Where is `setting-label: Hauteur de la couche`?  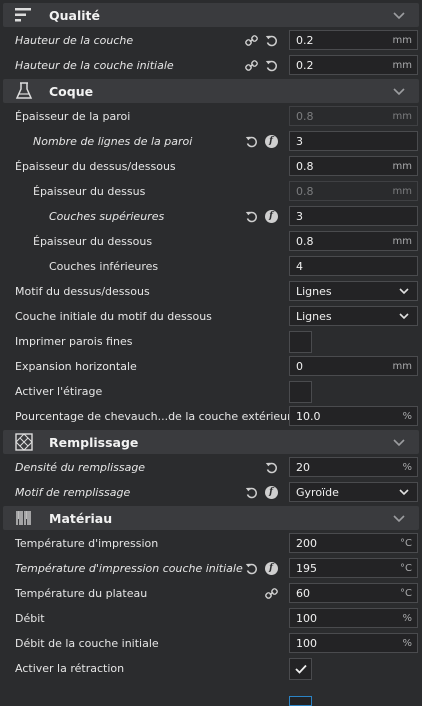 setting-label: Hauteur de la couche is located at coordinates (74, 40).